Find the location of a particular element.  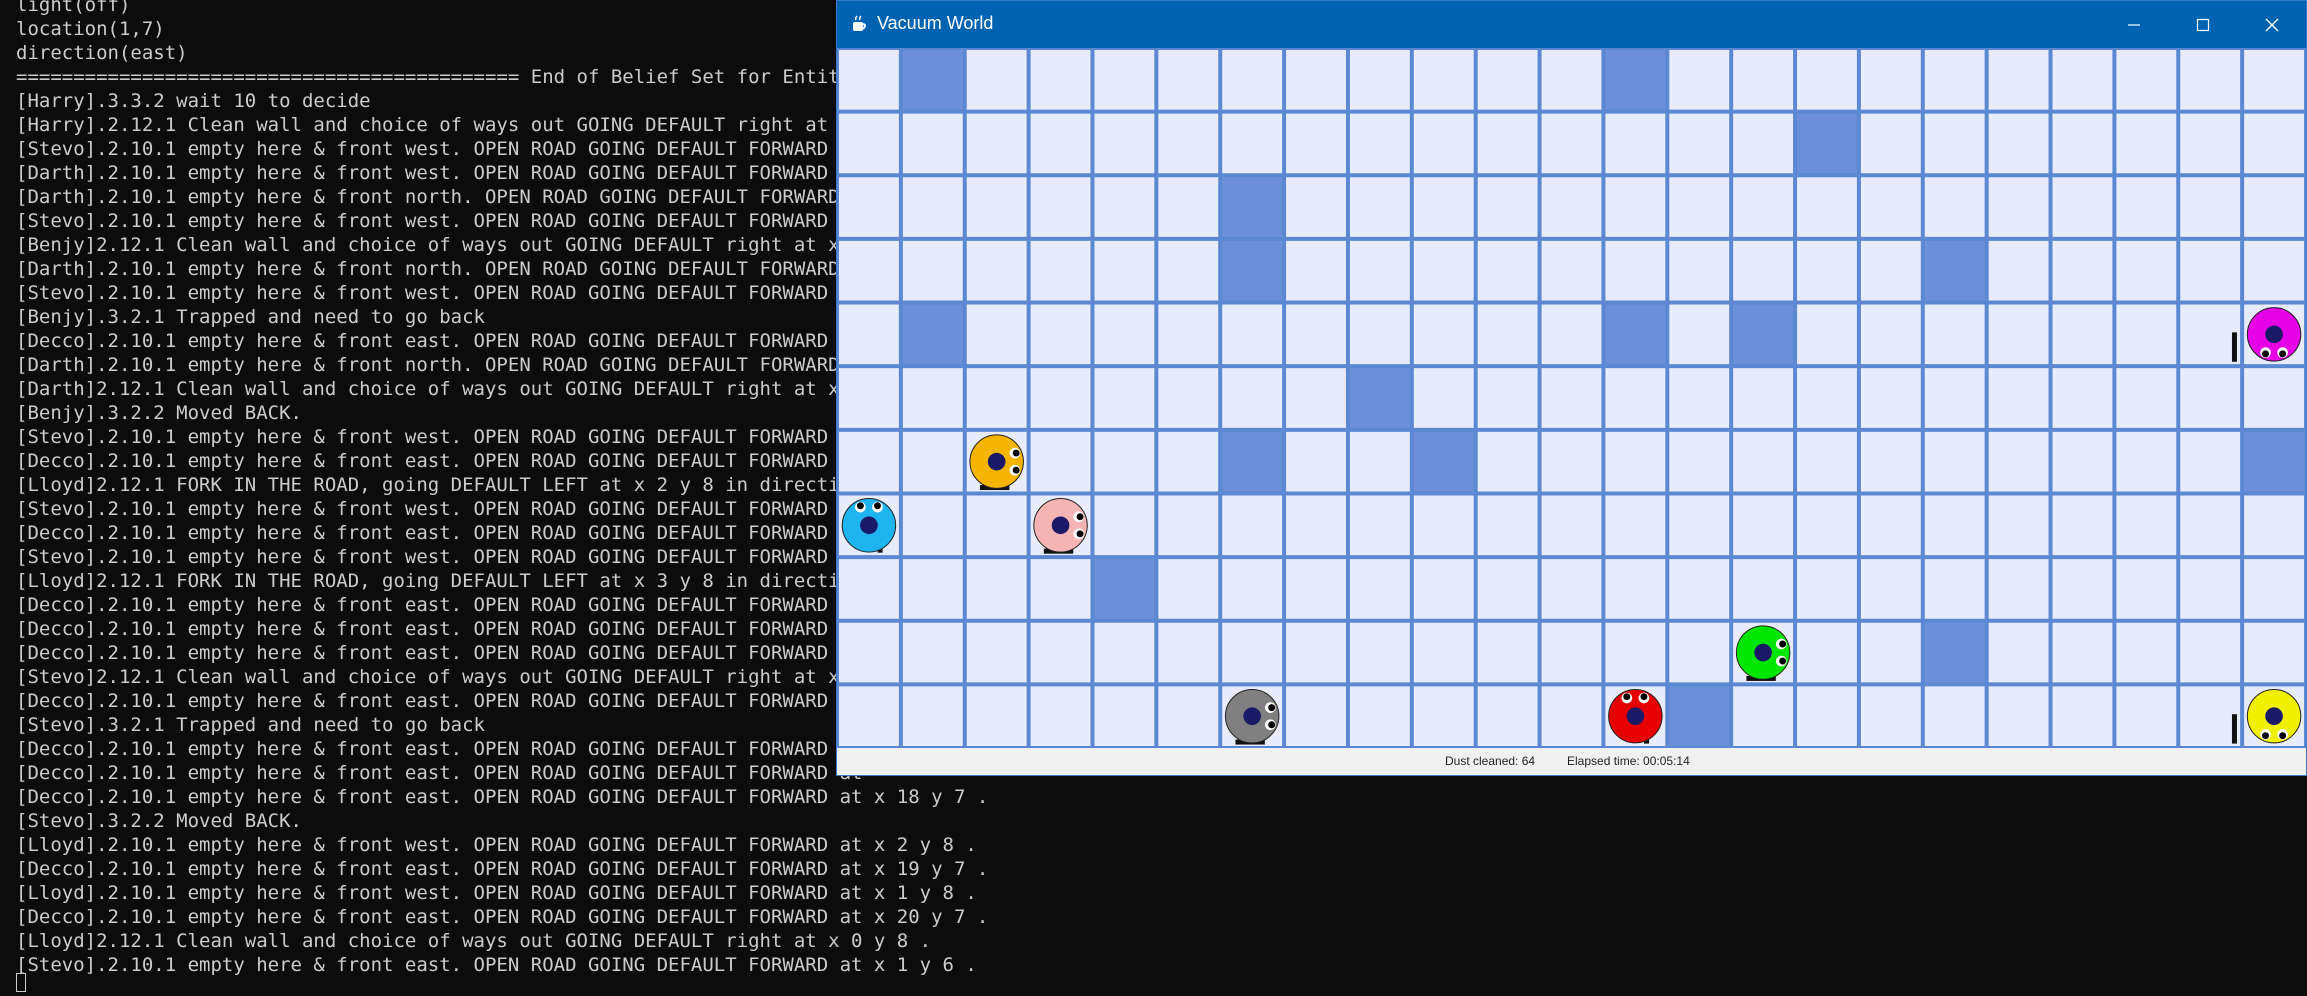

close-icon is located at coordinates (2271, 24).